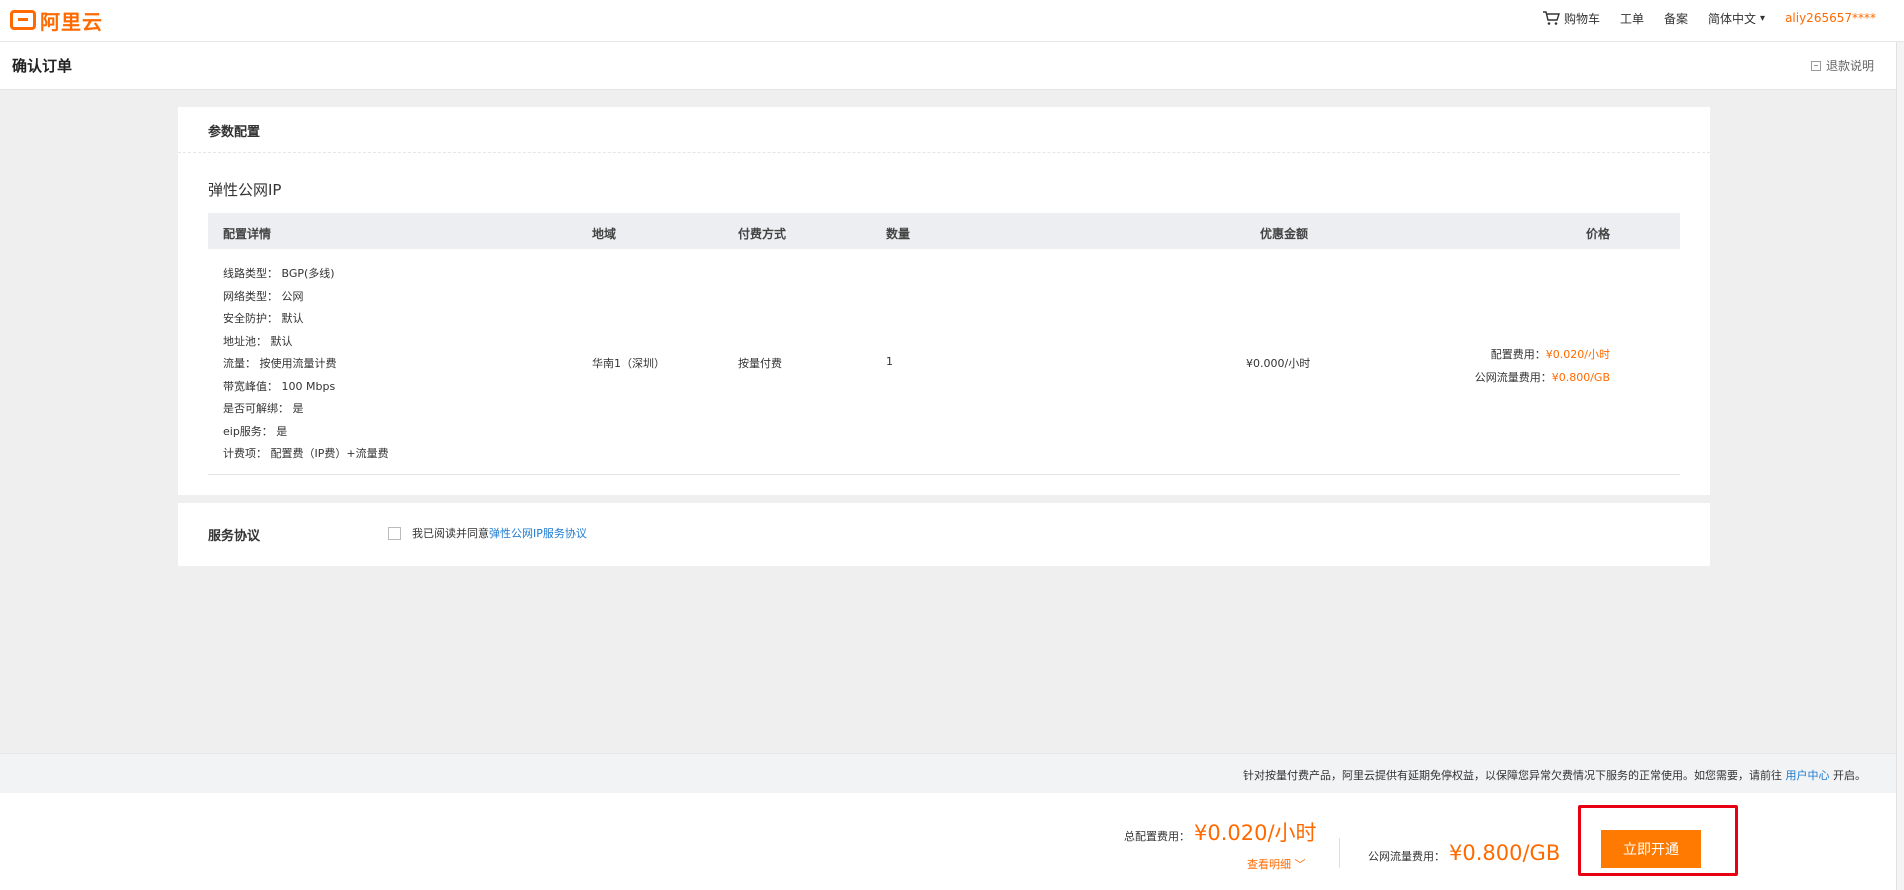  Describe the element at coordinates (1651, 849) in the screenshot. I see `activate-now-button: 立即开通` at that location.